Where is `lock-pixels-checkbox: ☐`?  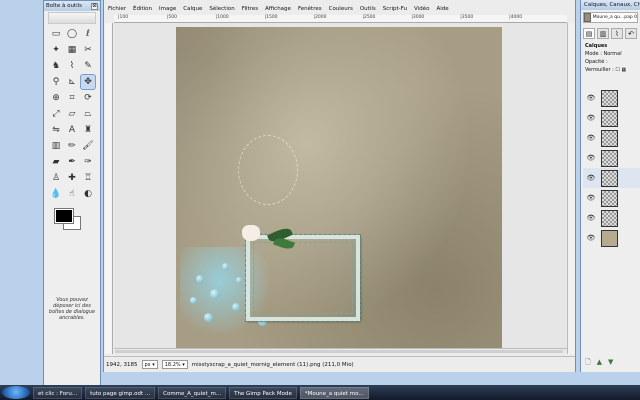
lock-pixels-checkbox: ☐ is located at coordinates (617, 70).